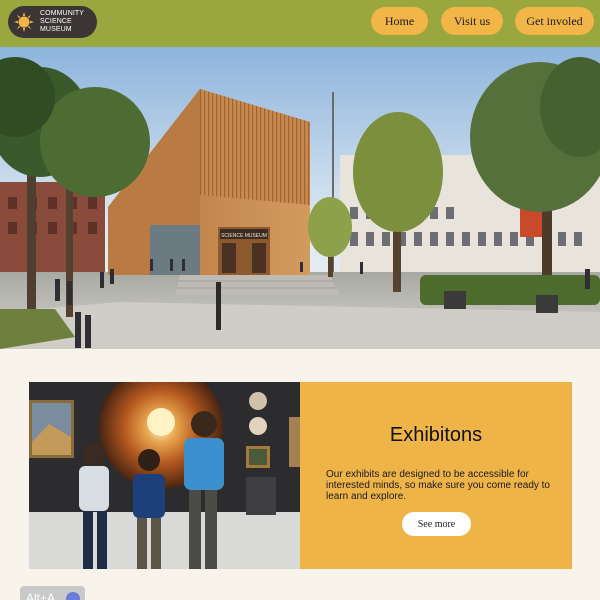 Image resolution: width=600 pixels, height=600 pixels. Describe the element at coordinates (73, 596) in the screenshot. I see `assistant-icon` at that location.